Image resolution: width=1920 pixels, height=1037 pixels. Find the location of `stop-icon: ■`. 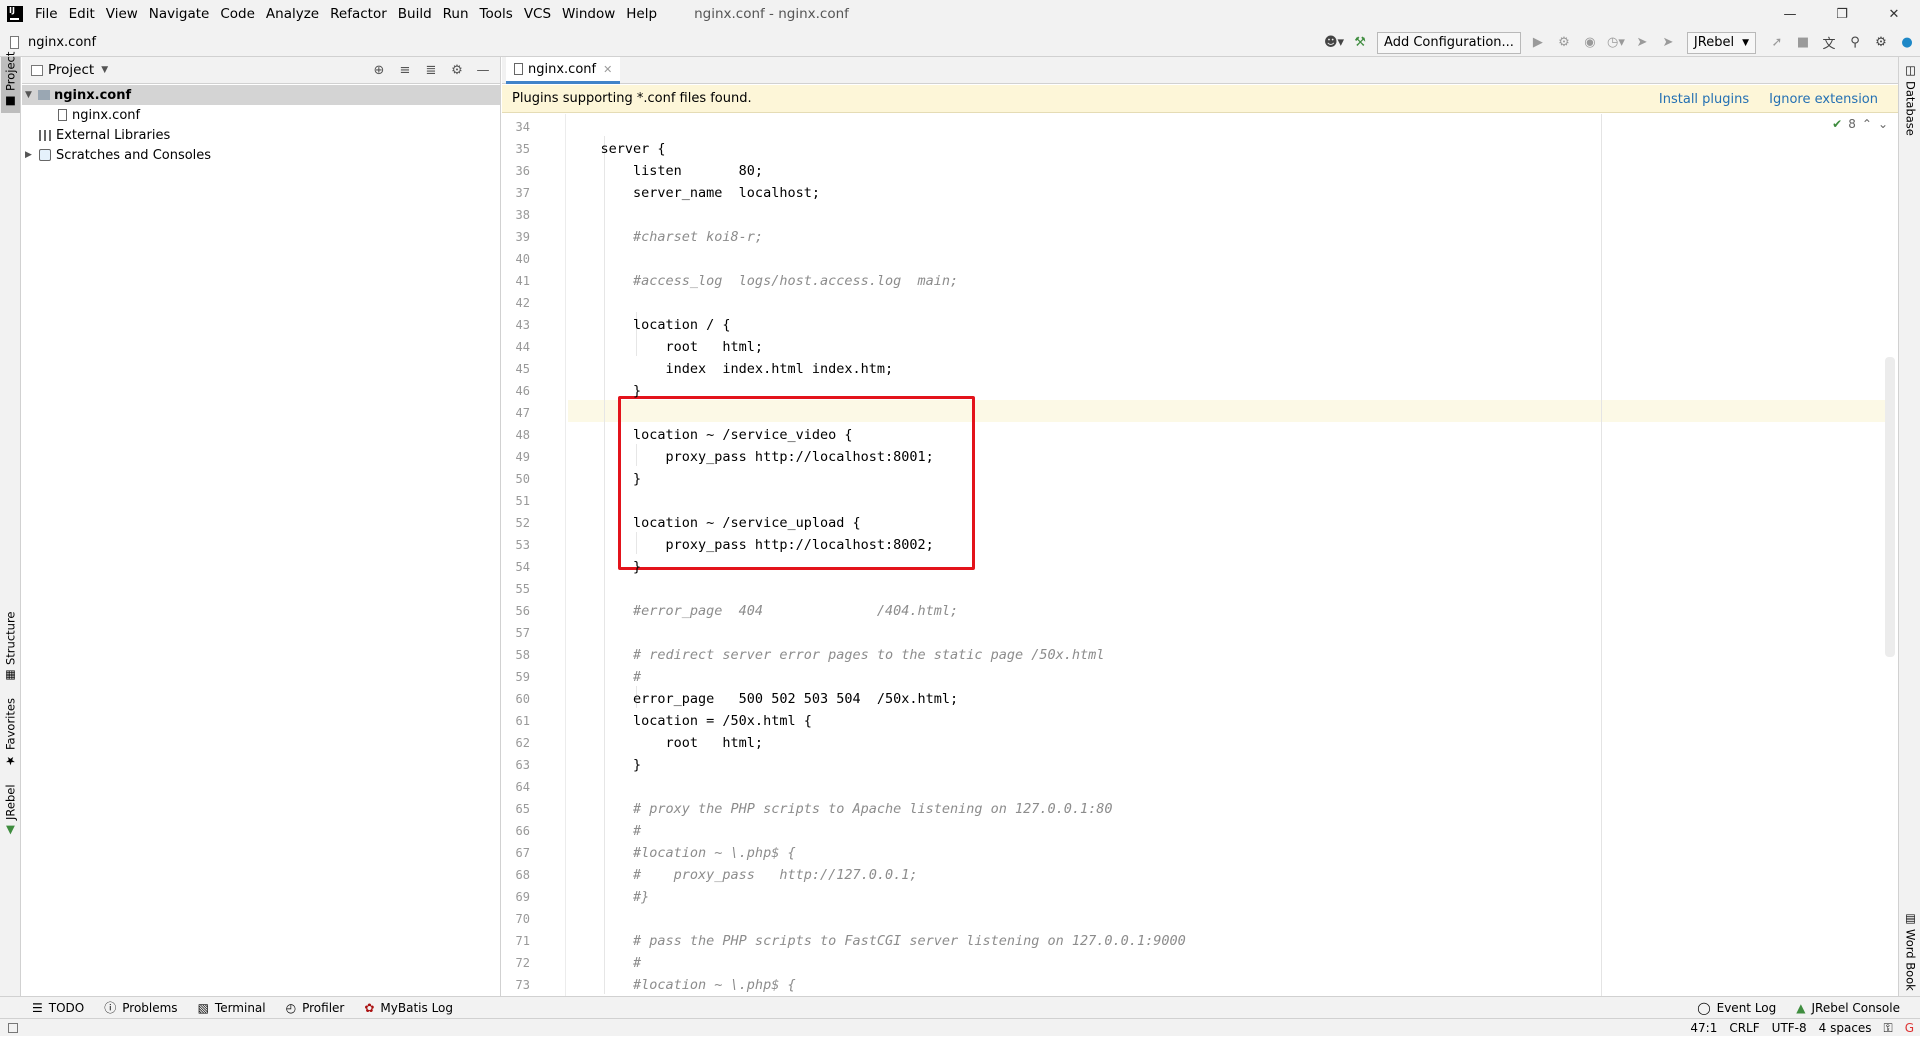

stop-icon: ■ is located at coordinates (1803, 42).